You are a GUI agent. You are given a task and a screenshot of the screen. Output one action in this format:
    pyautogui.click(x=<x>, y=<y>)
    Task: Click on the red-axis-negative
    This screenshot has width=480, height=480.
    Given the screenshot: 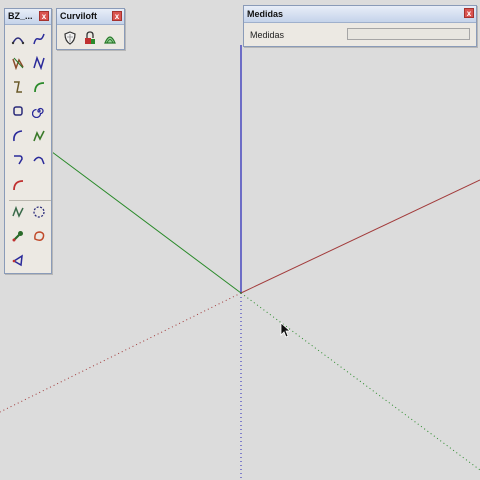 What is the action you would take?
    pyautogui.click(x=121, y=352)
    